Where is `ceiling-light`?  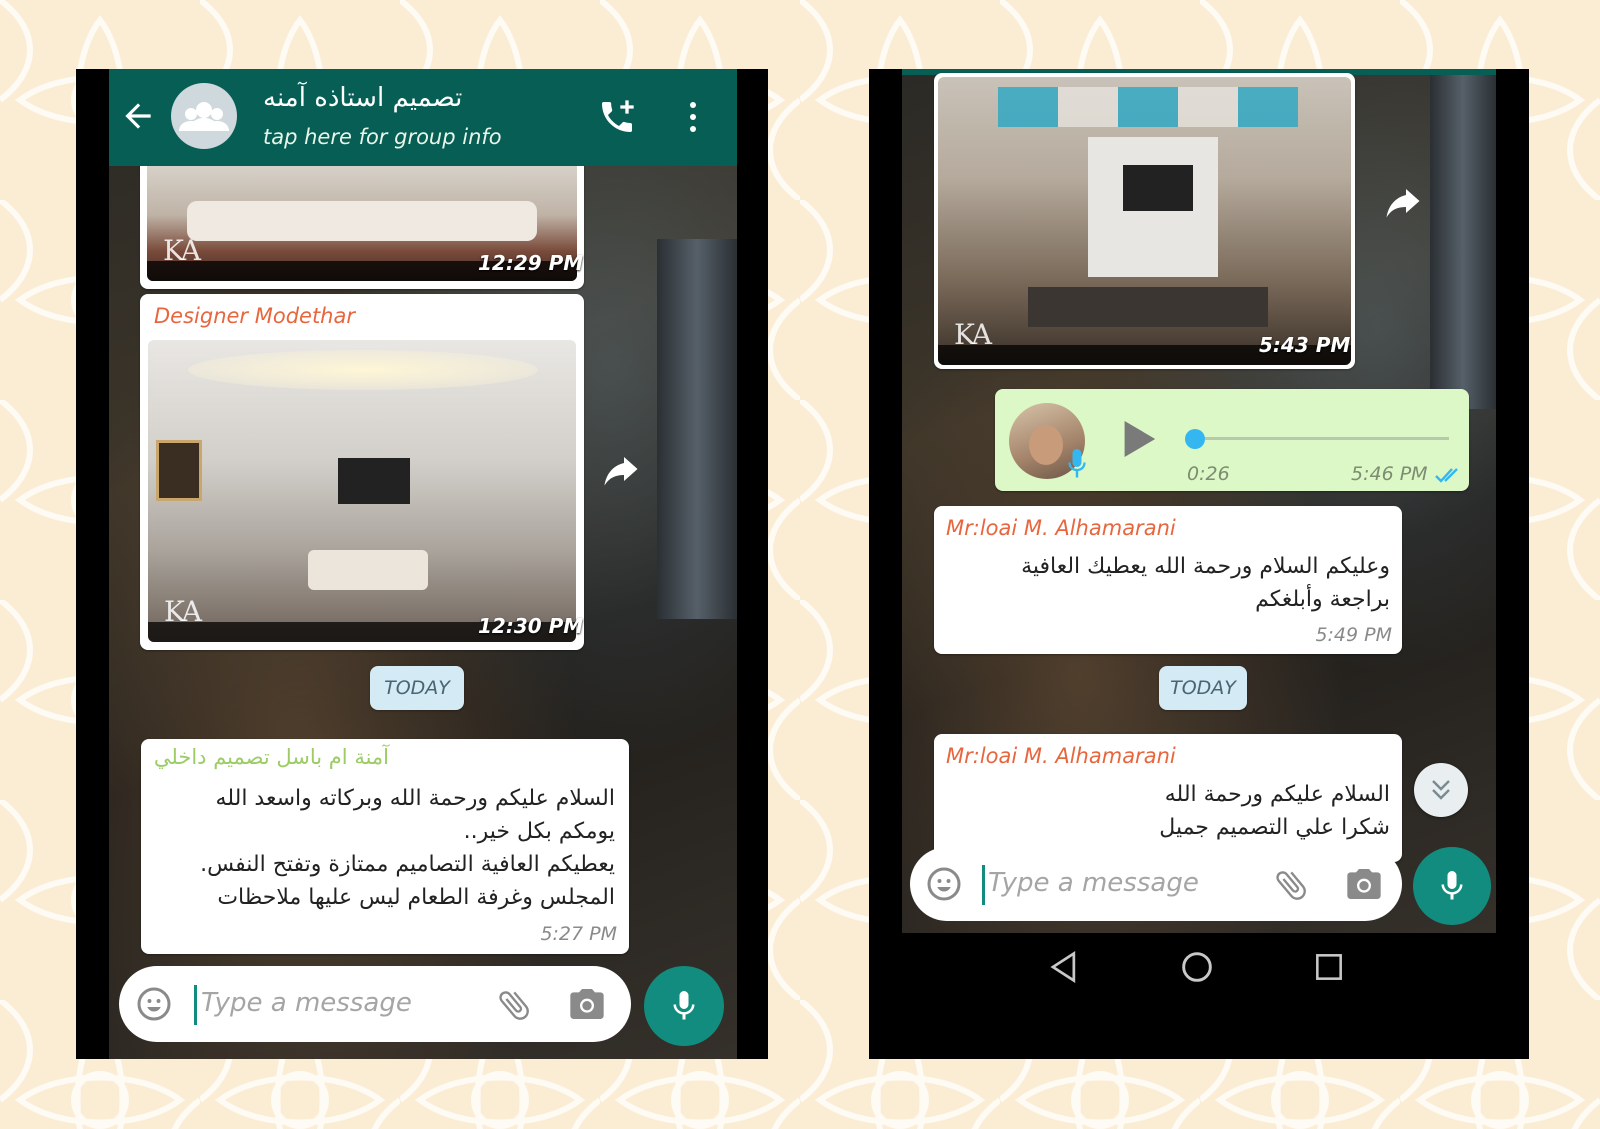
ceiling-light is located at coordinates (363, 370).